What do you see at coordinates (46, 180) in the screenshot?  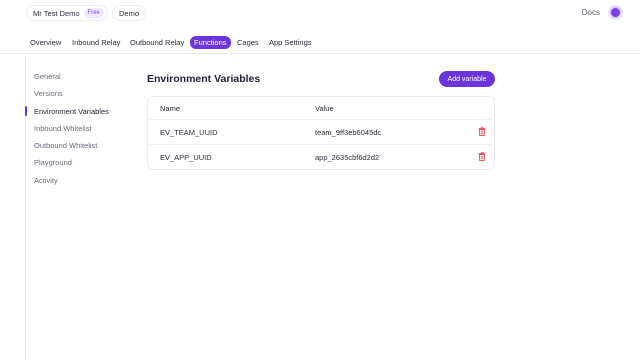 I see `sidebar-item-activity: Activity` at bounding box center [46, 180].